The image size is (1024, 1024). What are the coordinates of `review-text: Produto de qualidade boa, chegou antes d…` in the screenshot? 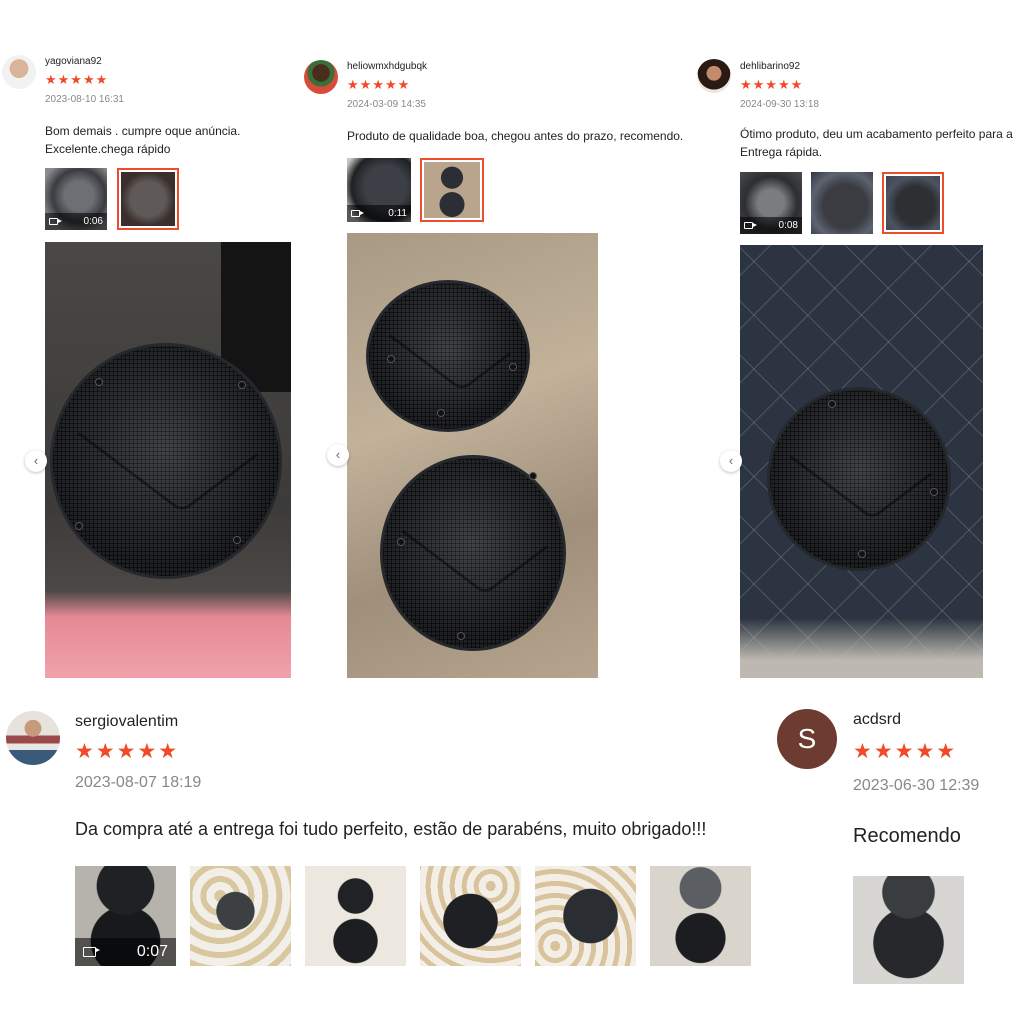 It's located at (527, 136).